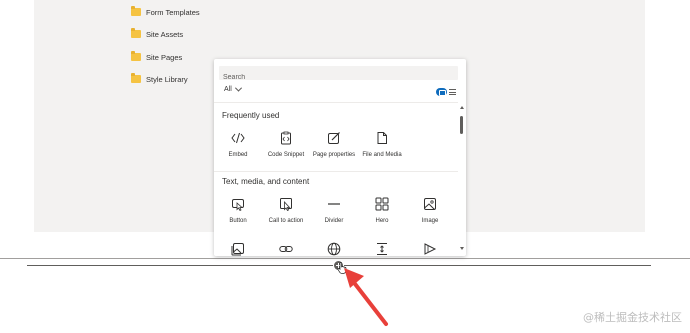 Image resolution: width=690 pixels, height=333 pixels. I want to click on grid-view-icon, so click(441, 92).